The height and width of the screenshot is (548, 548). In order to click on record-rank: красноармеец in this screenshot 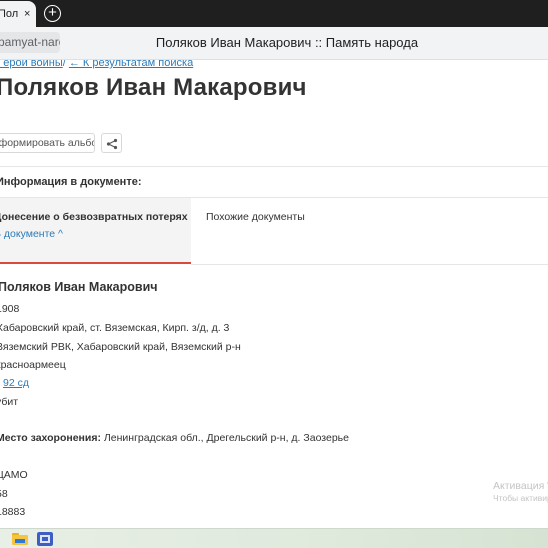, I will do `click(33, 365)`.